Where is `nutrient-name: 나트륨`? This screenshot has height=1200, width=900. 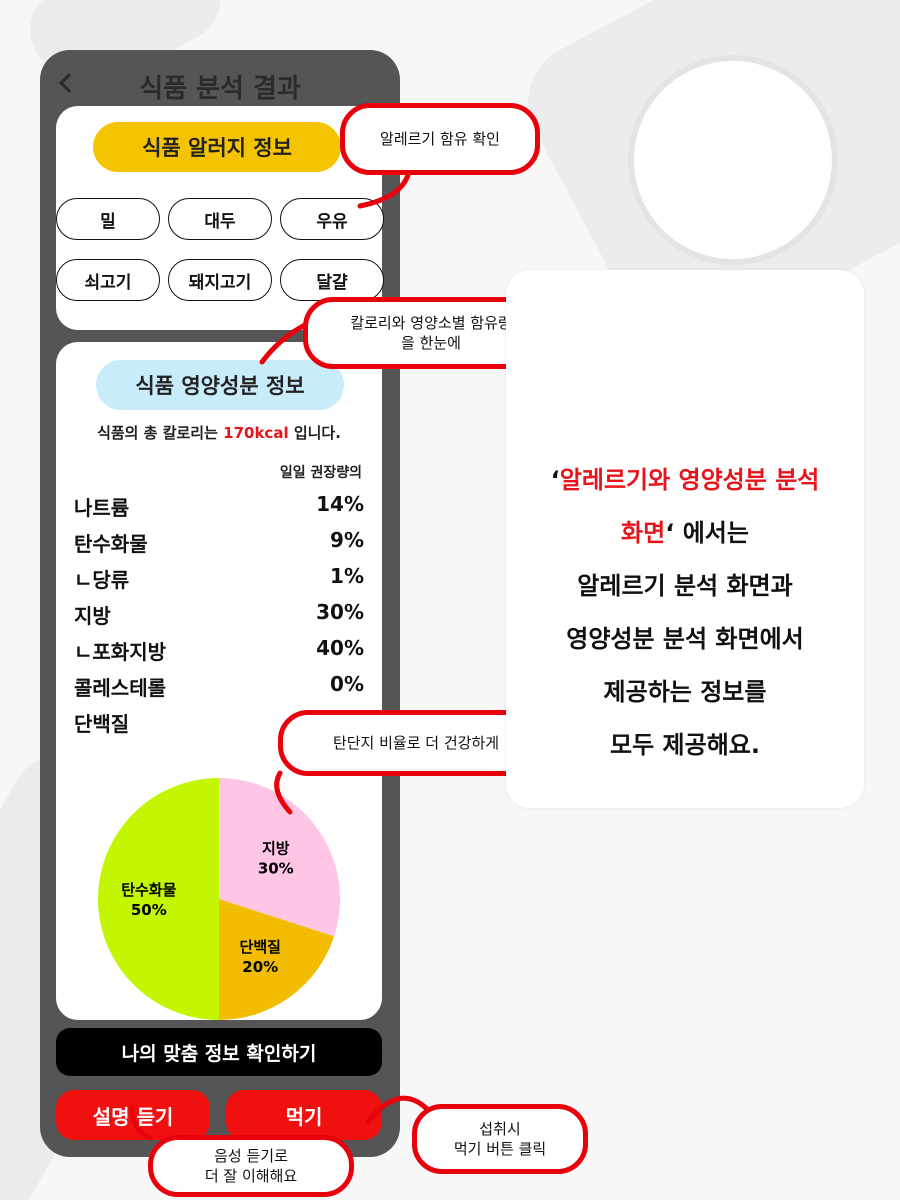 nutrient-name: 나트륨 is located at coordinates (102, 508).